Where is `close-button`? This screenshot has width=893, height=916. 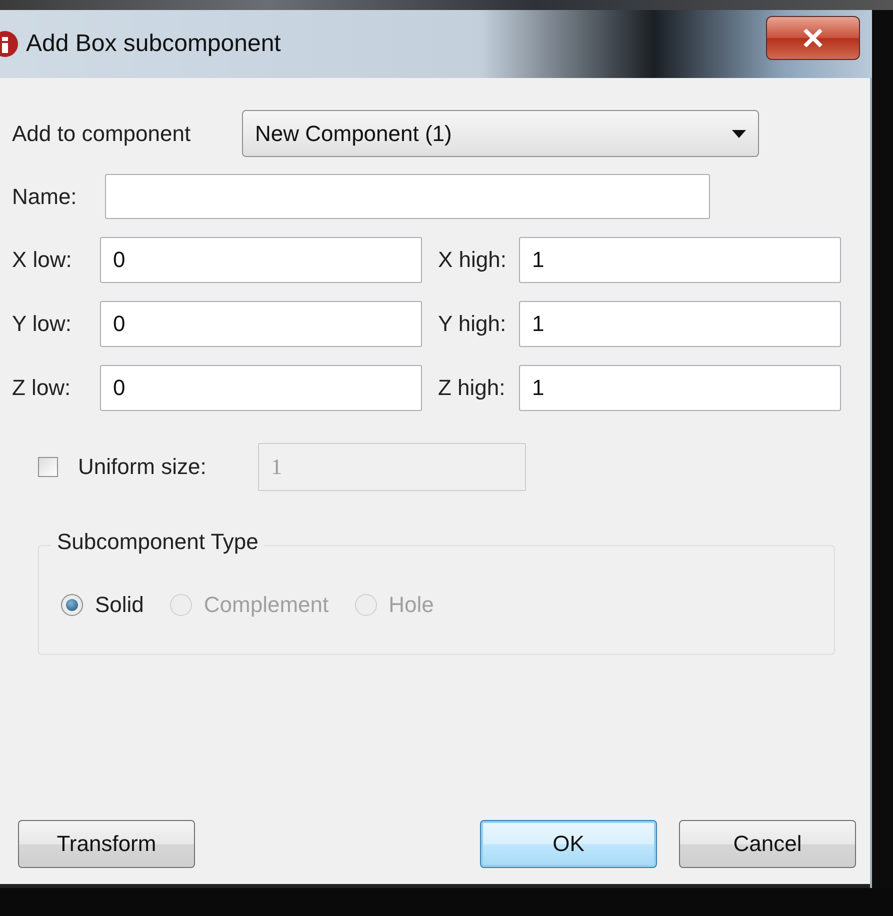
close-button is located at coordinates (813, 38).